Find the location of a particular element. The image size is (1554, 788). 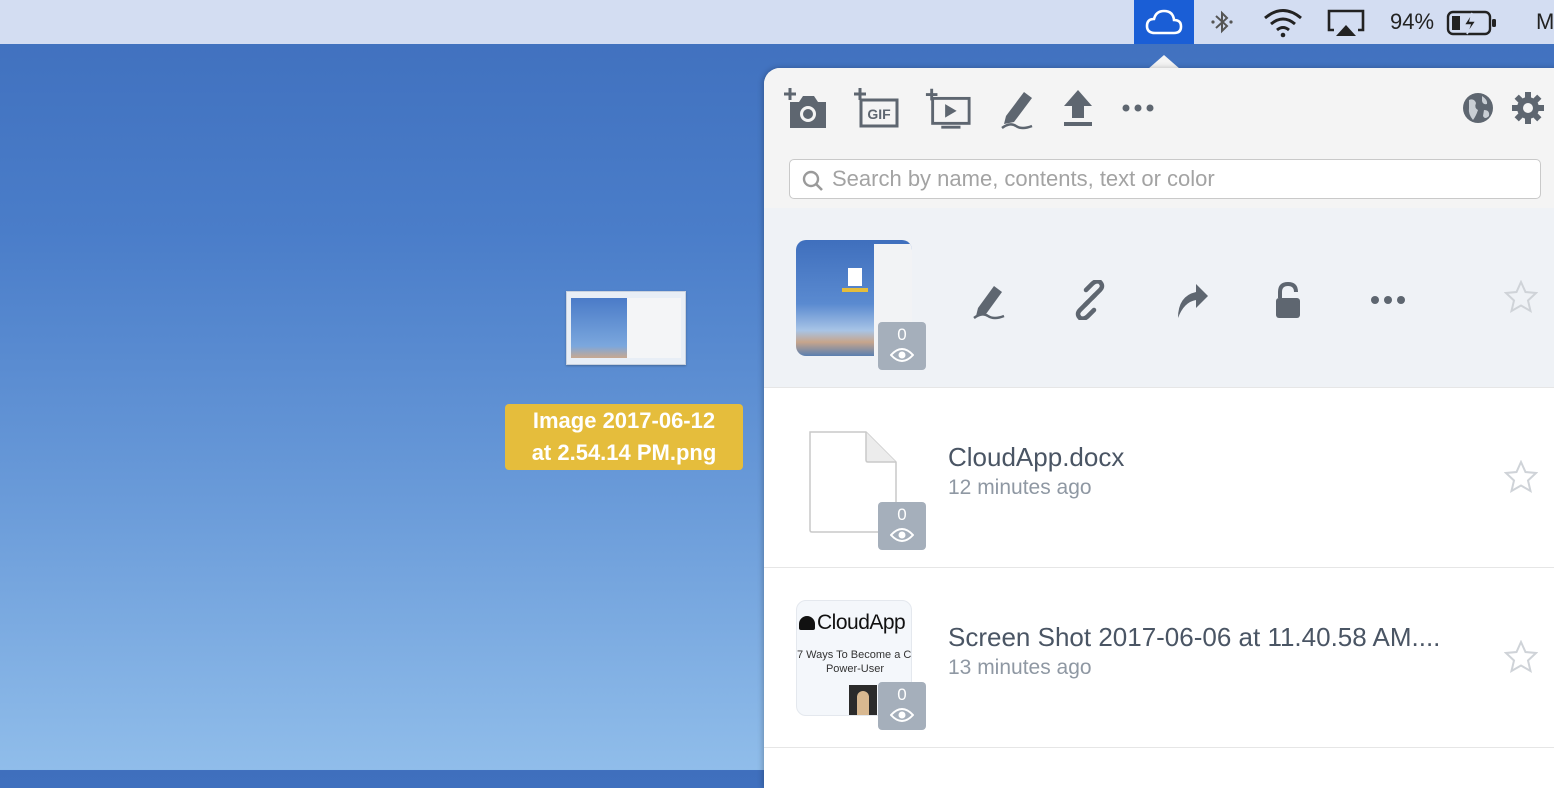

file-label-line2: at 2.54.14 PM.png is located at coordinates (624, 452).